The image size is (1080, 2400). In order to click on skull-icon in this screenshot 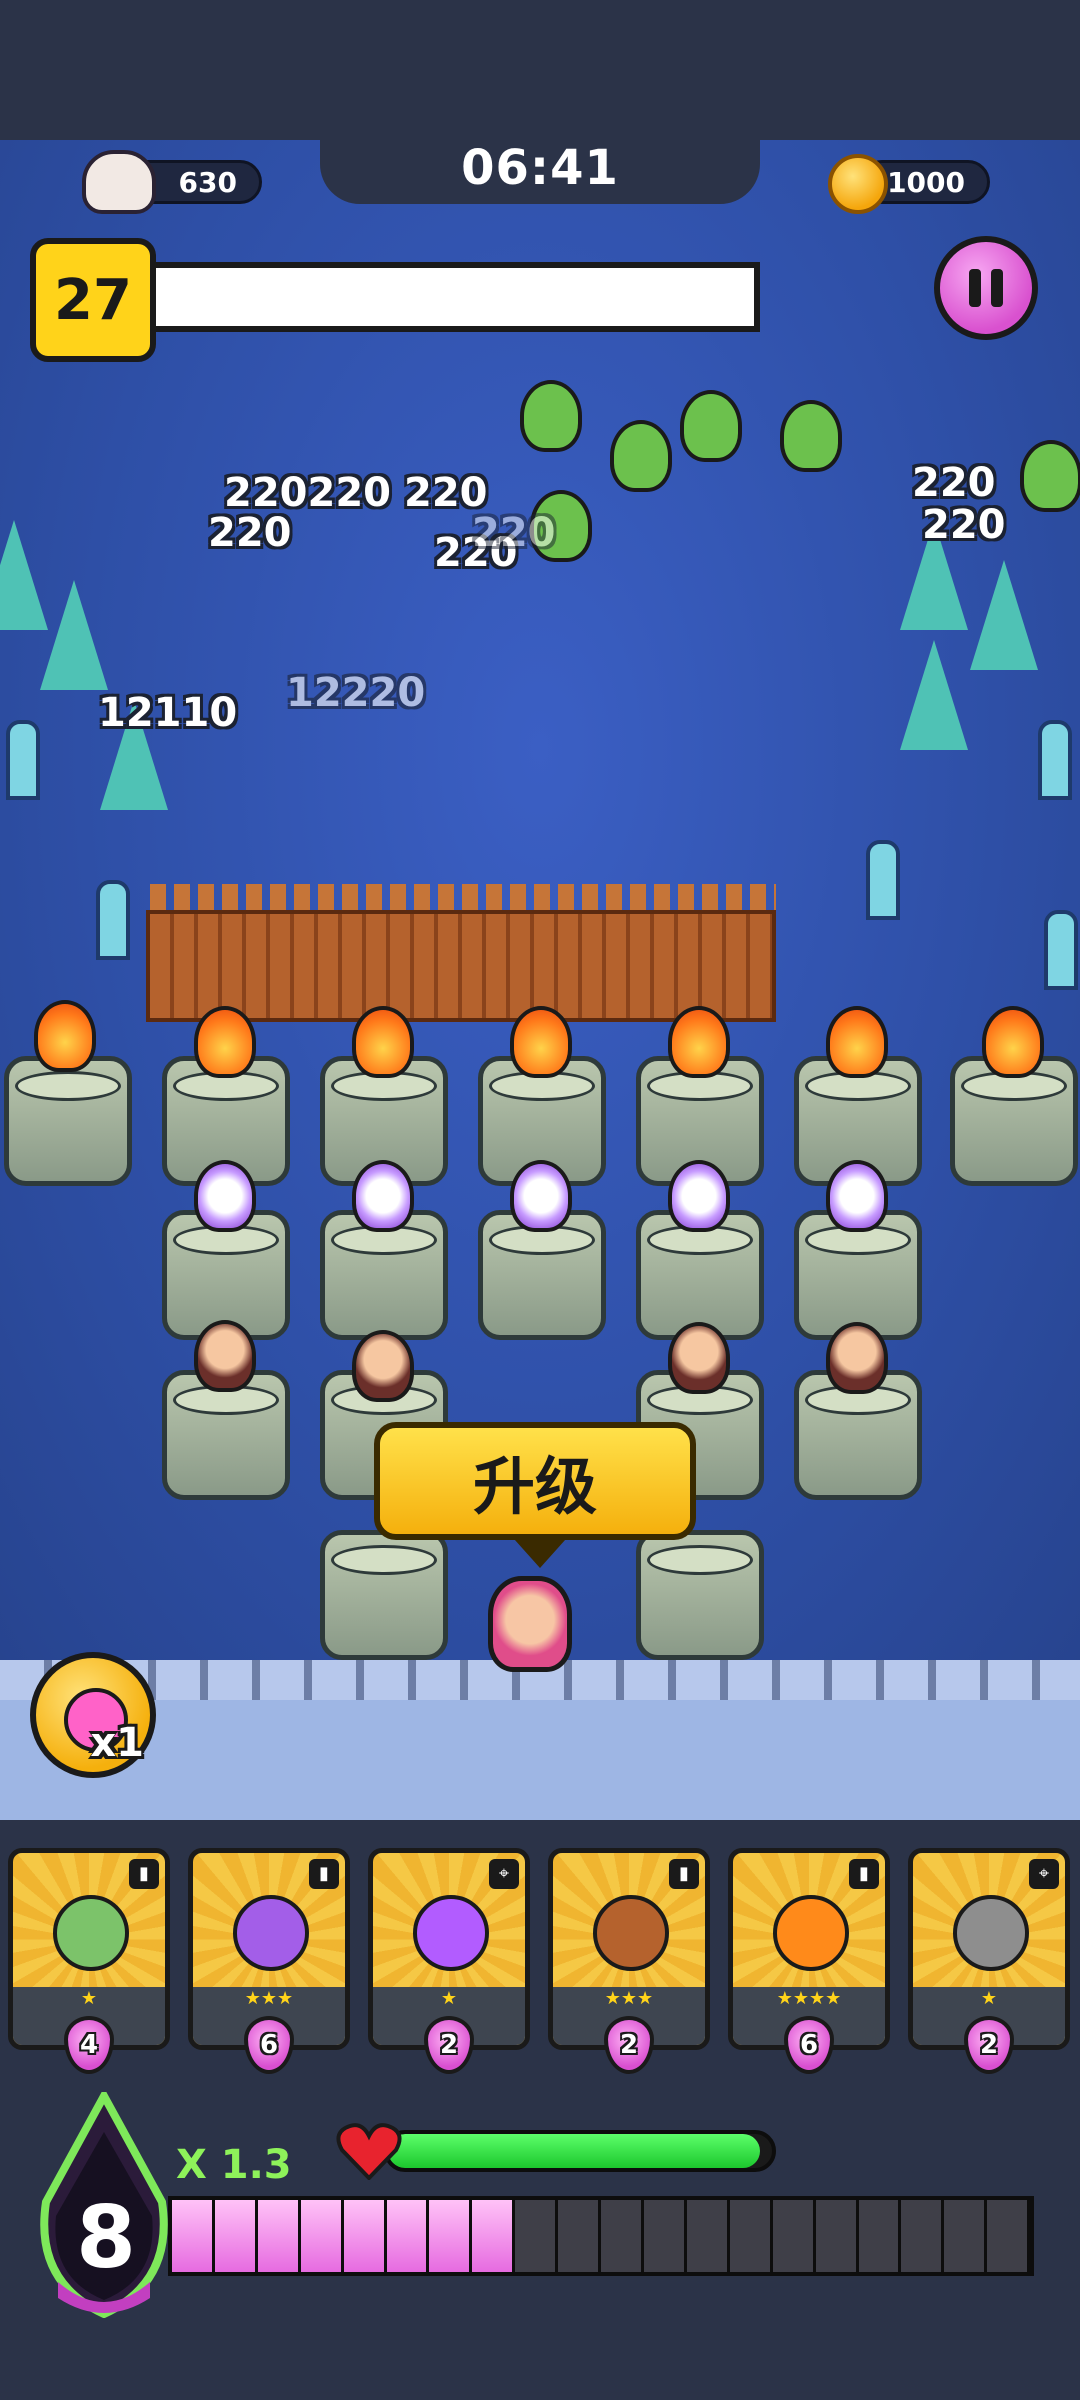, I will do `click(119, 182)`.